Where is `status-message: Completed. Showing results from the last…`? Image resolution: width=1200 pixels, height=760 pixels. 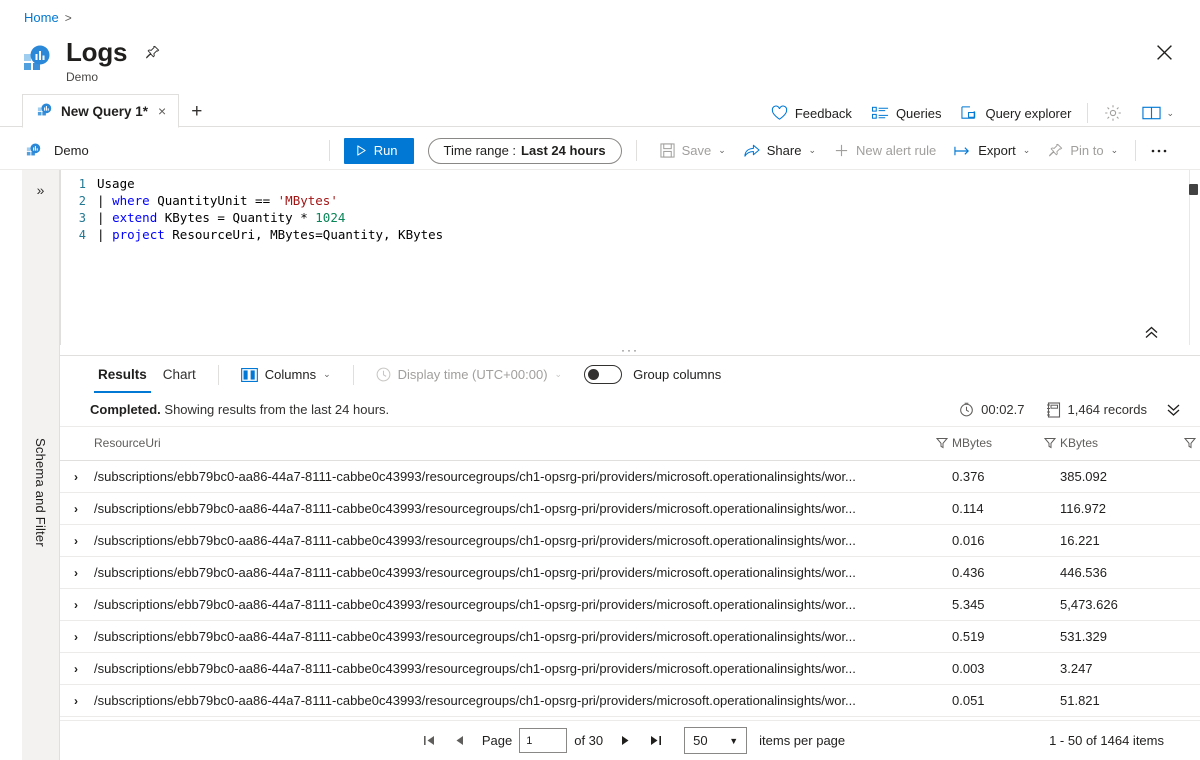 status-message: Completed. Showing results from the last… is located at coordinates (239, 409).